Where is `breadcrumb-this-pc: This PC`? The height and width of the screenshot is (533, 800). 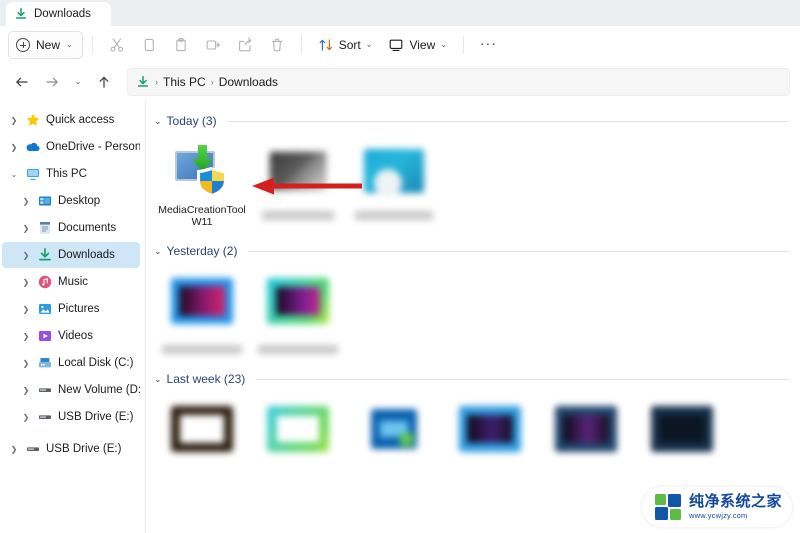 breadcrumb-this-pc: This PC is located at coordinates (184, 82).